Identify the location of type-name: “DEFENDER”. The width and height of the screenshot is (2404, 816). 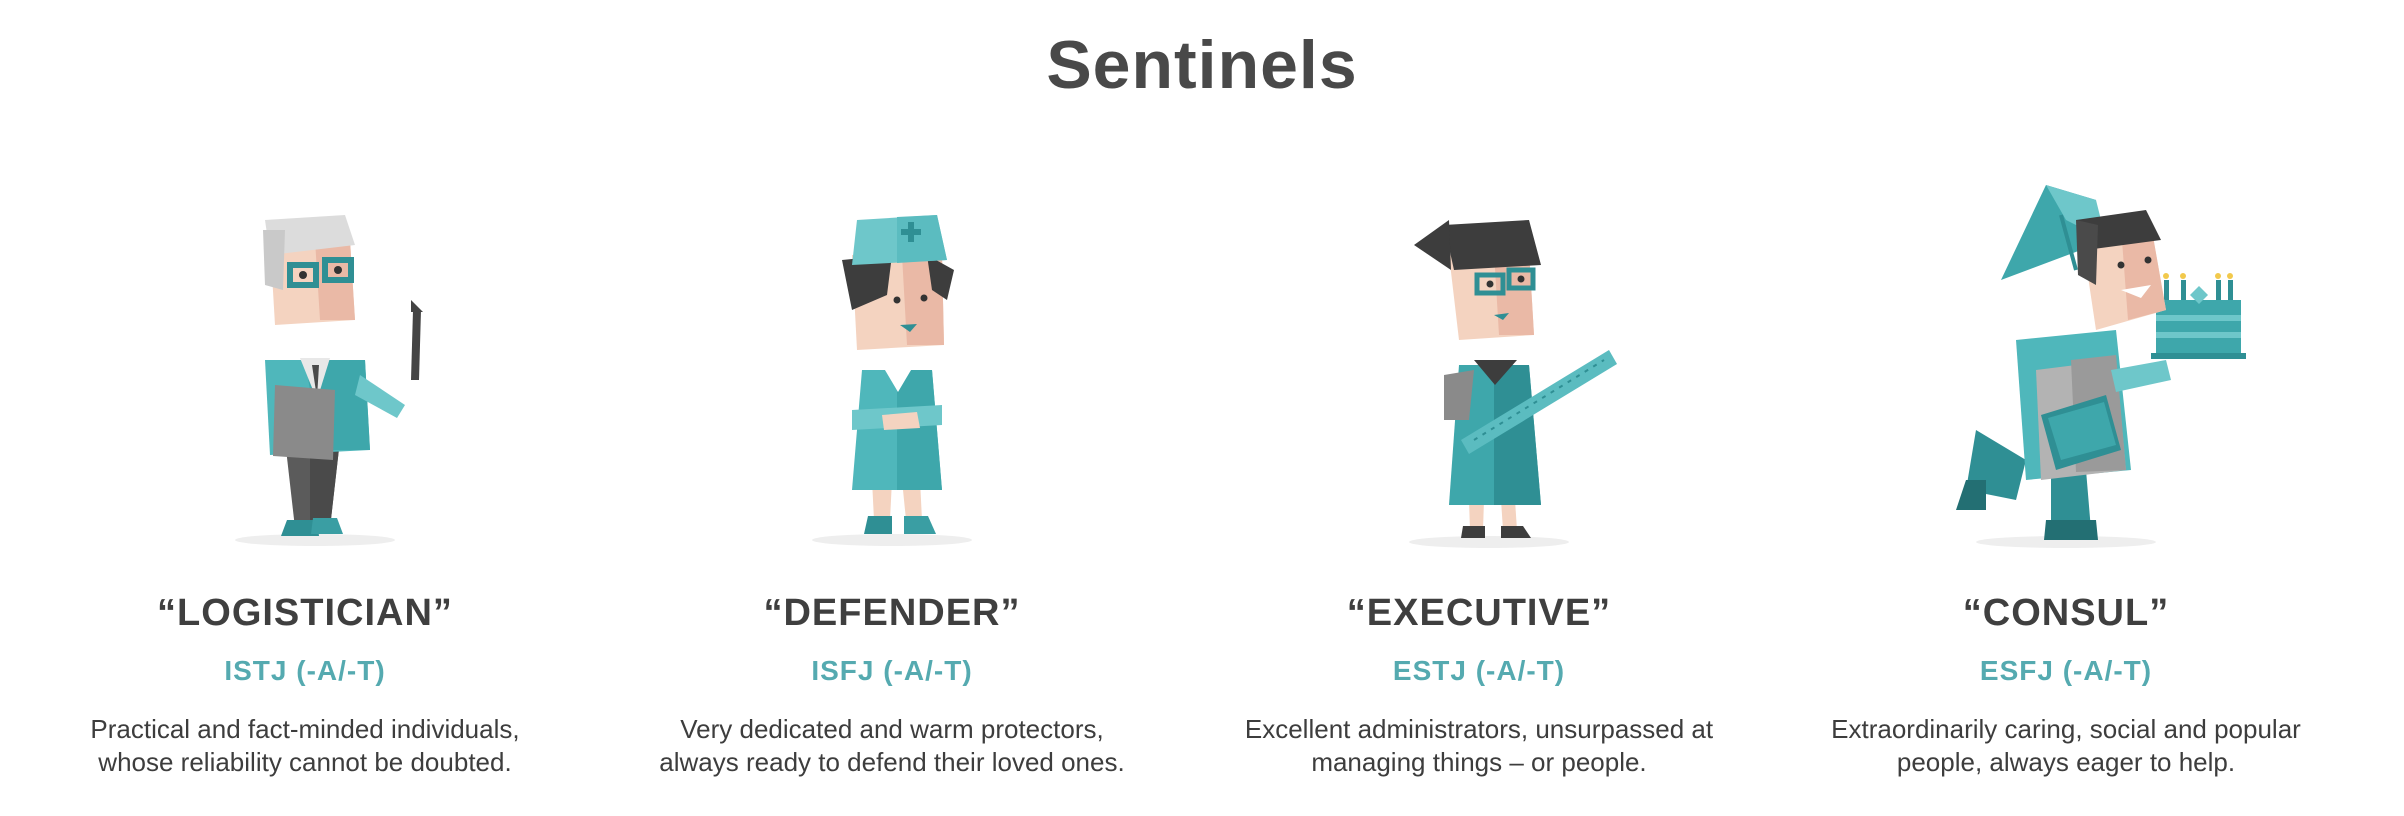
(892, 613).